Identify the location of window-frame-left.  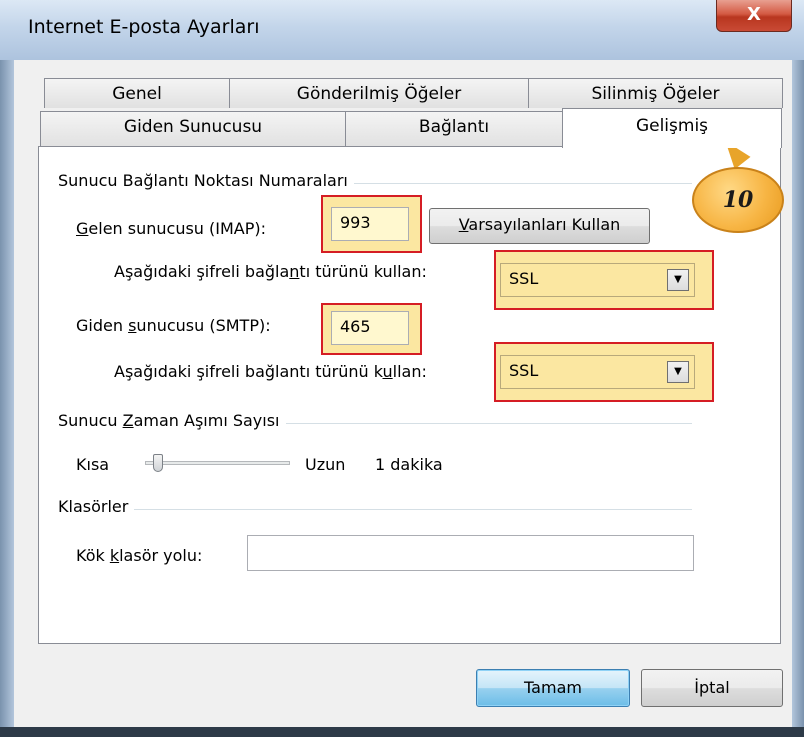
(7, 398).